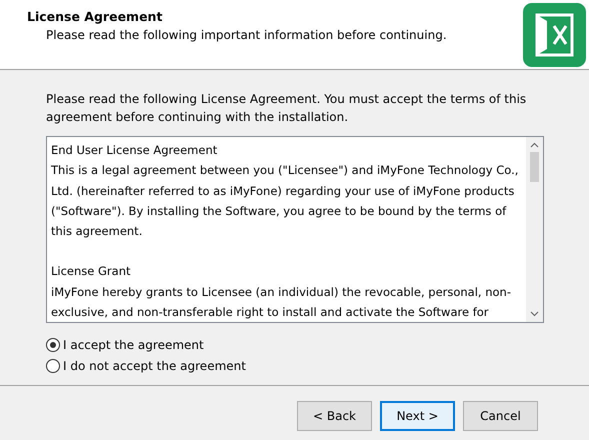  Describe the element at coordinates (295, 345) in the screenshot. I see `radio-option: I accept the agreement` at that location.